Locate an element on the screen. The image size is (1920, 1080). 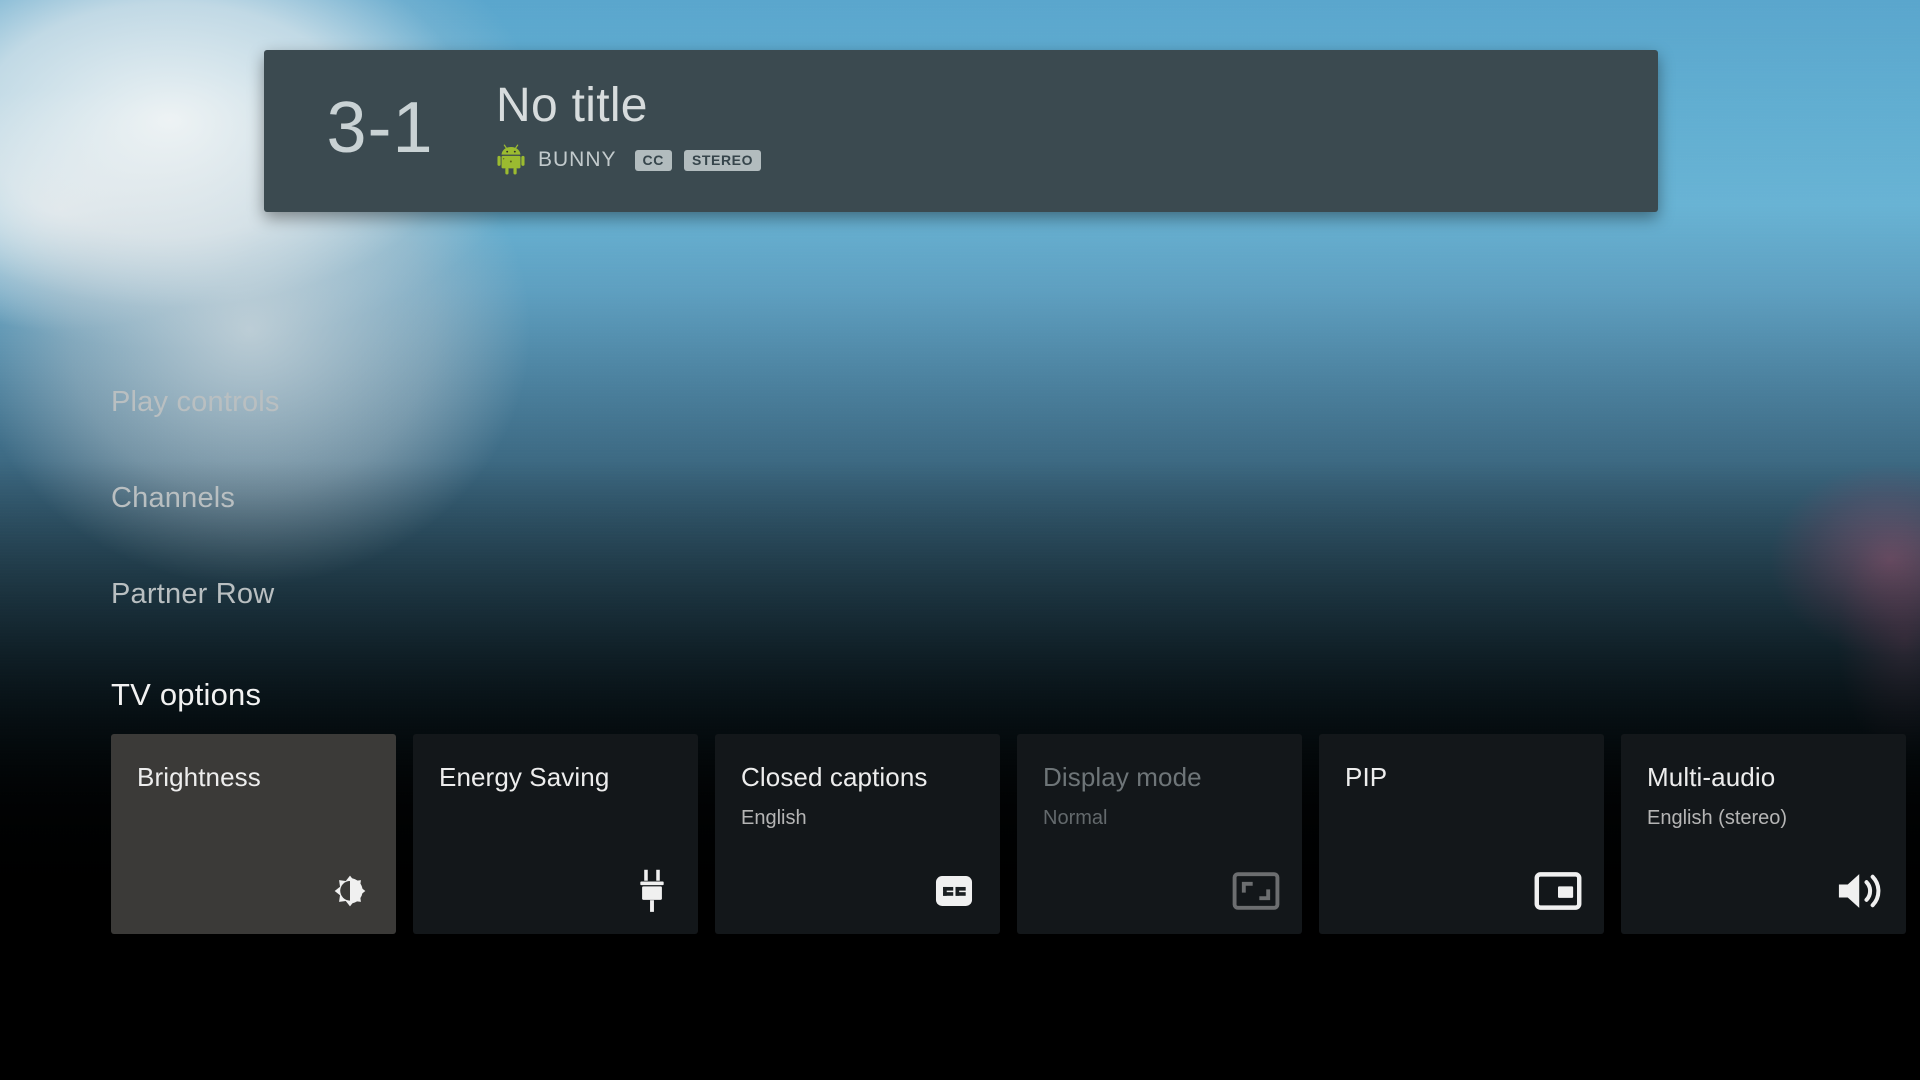
option-card-title: Multi-audio is located at coordinates (1711, 777).